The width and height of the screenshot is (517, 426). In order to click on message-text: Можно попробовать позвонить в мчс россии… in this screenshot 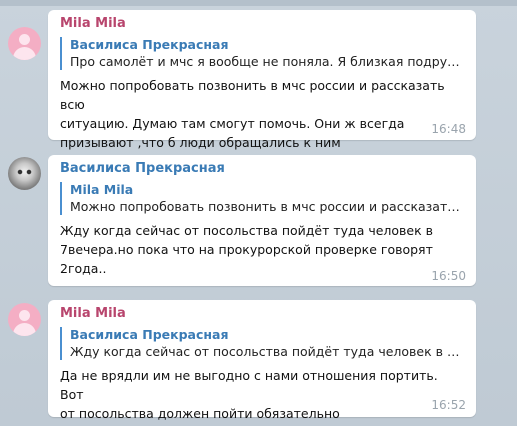, I will do `click(252, 114)`.